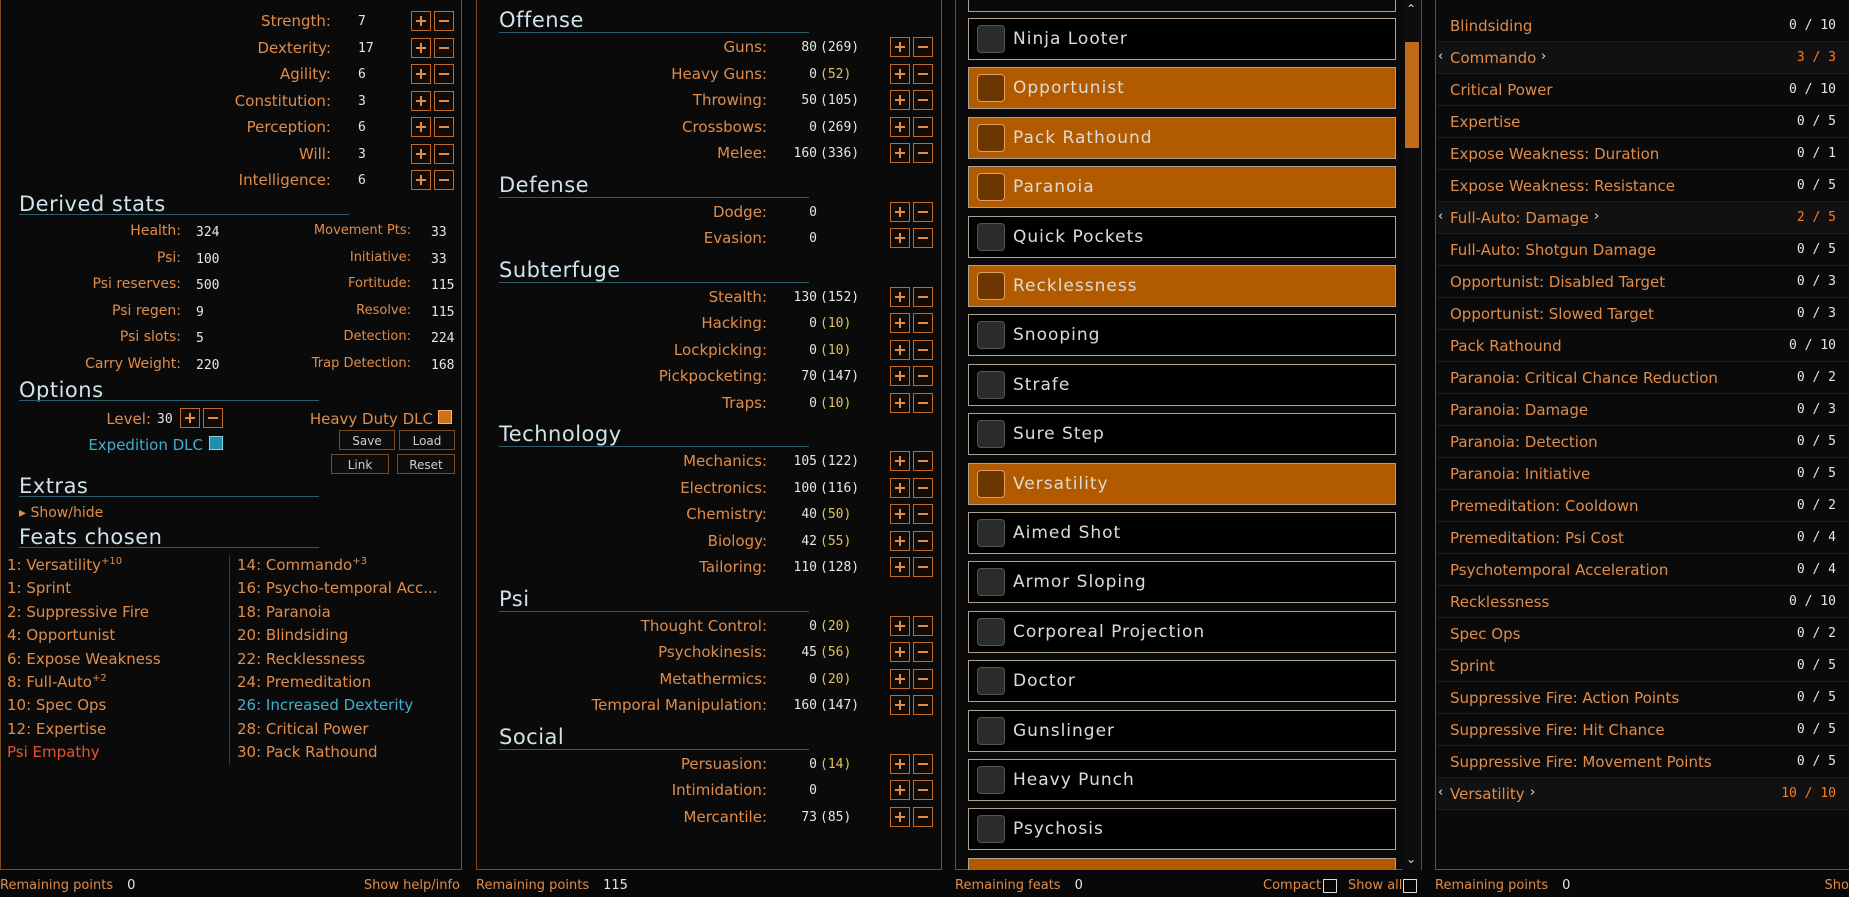  Describe the element at coordinates (1642, 314) in the screenshot. I see `specialization-row: Opportunist: Slowed Target 0 / 3` at that location.